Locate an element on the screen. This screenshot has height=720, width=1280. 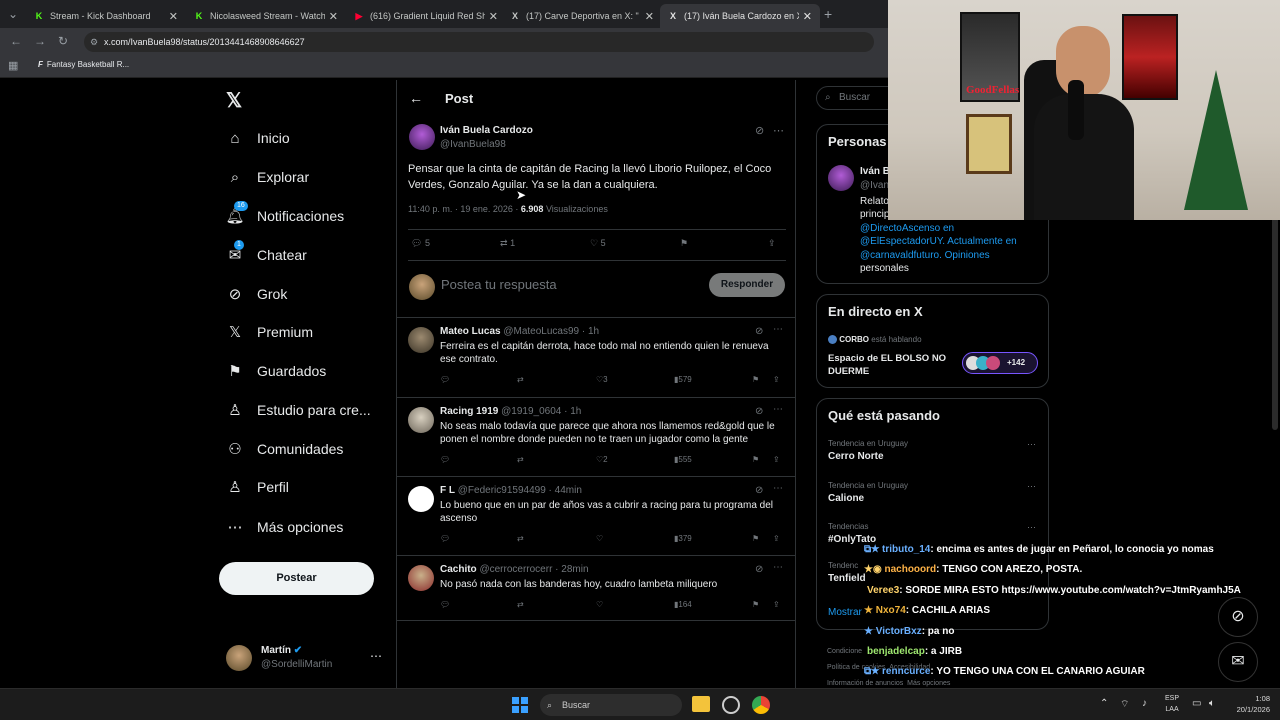
network-icon: ⌔ is located at coordinates (1124, 704).